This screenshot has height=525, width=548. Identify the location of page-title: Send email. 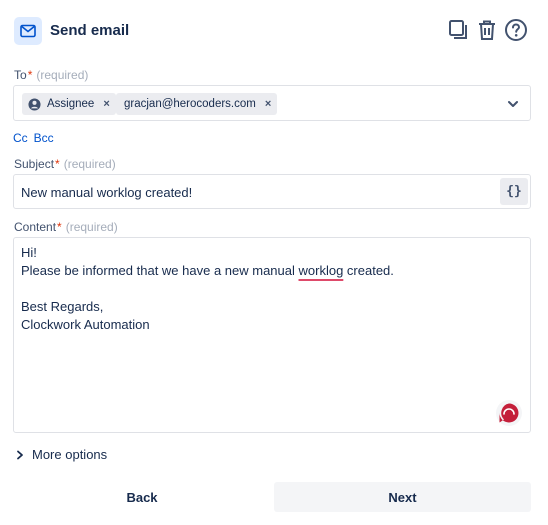
(90, 30).